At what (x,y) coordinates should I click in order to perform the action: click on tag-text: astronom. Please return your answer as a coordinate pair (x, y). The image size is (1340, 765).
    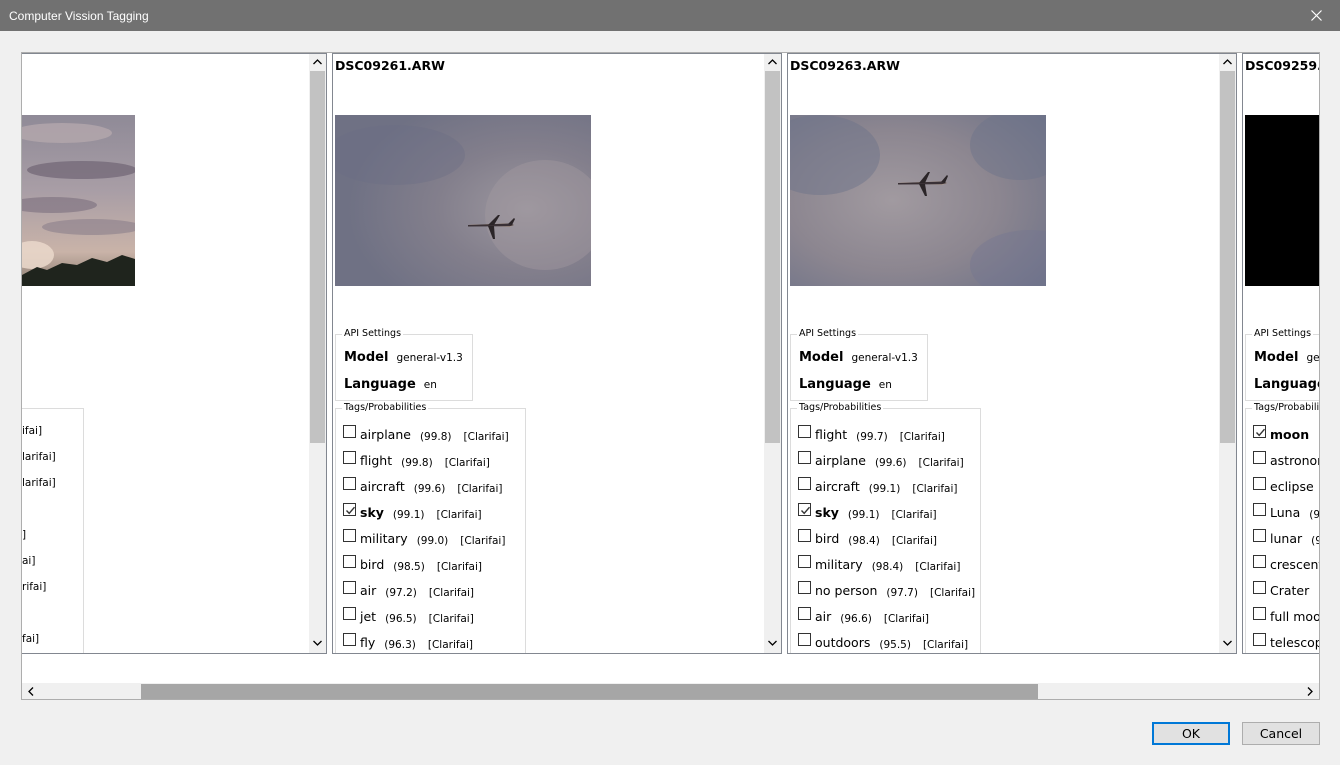
    Looking at the image, I should click on (1294, 459).